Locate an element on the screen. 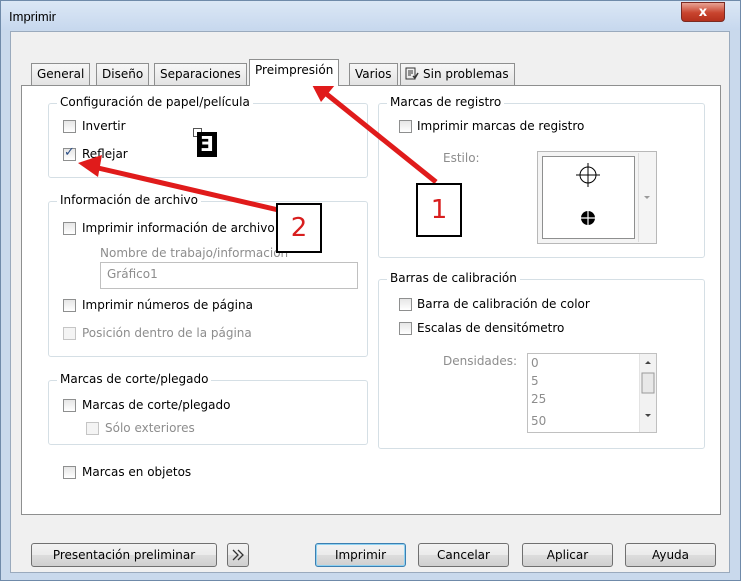 Image resolution: width=743 pixels, height=583 pixels. densitometer-scales-label: Escalas de densitómetro is located at coordinates (490, 328).